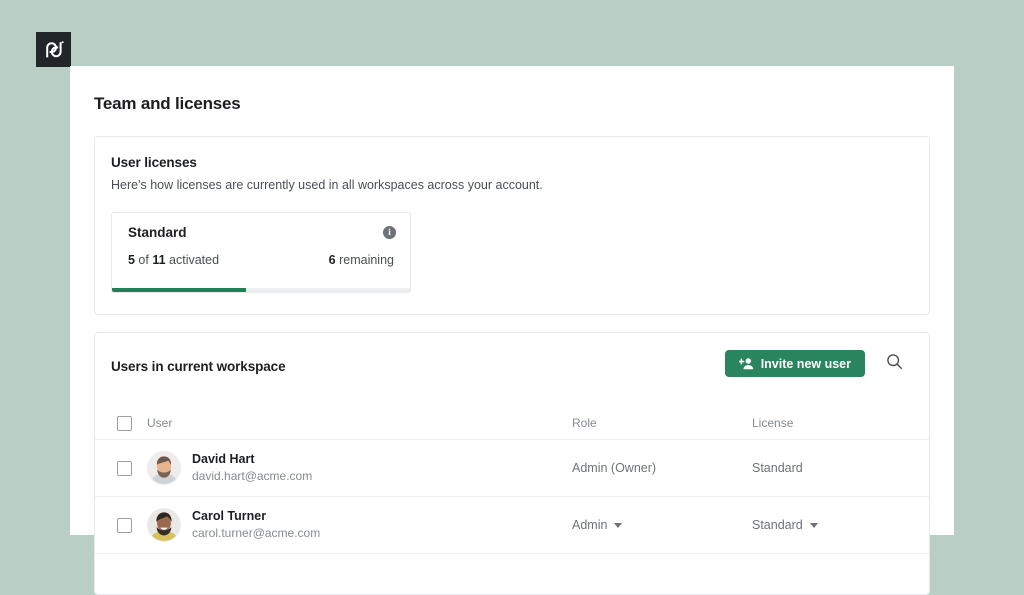  I want to click on license-dropdown: Standard, so click(785, 525).